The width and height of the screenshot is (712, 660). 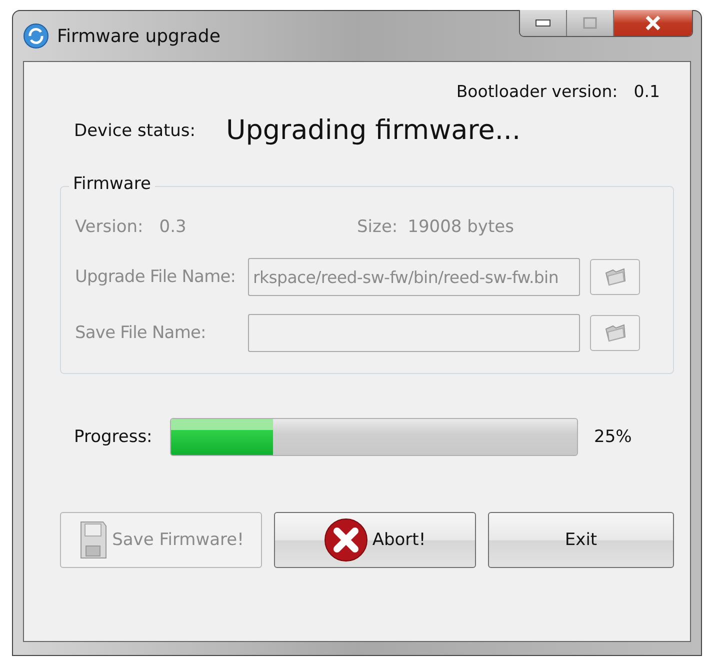 What do you see at coordinates (613, 437) in the screenshot?
I see `progress-reading: 25%` at bounding box center [613, 437].